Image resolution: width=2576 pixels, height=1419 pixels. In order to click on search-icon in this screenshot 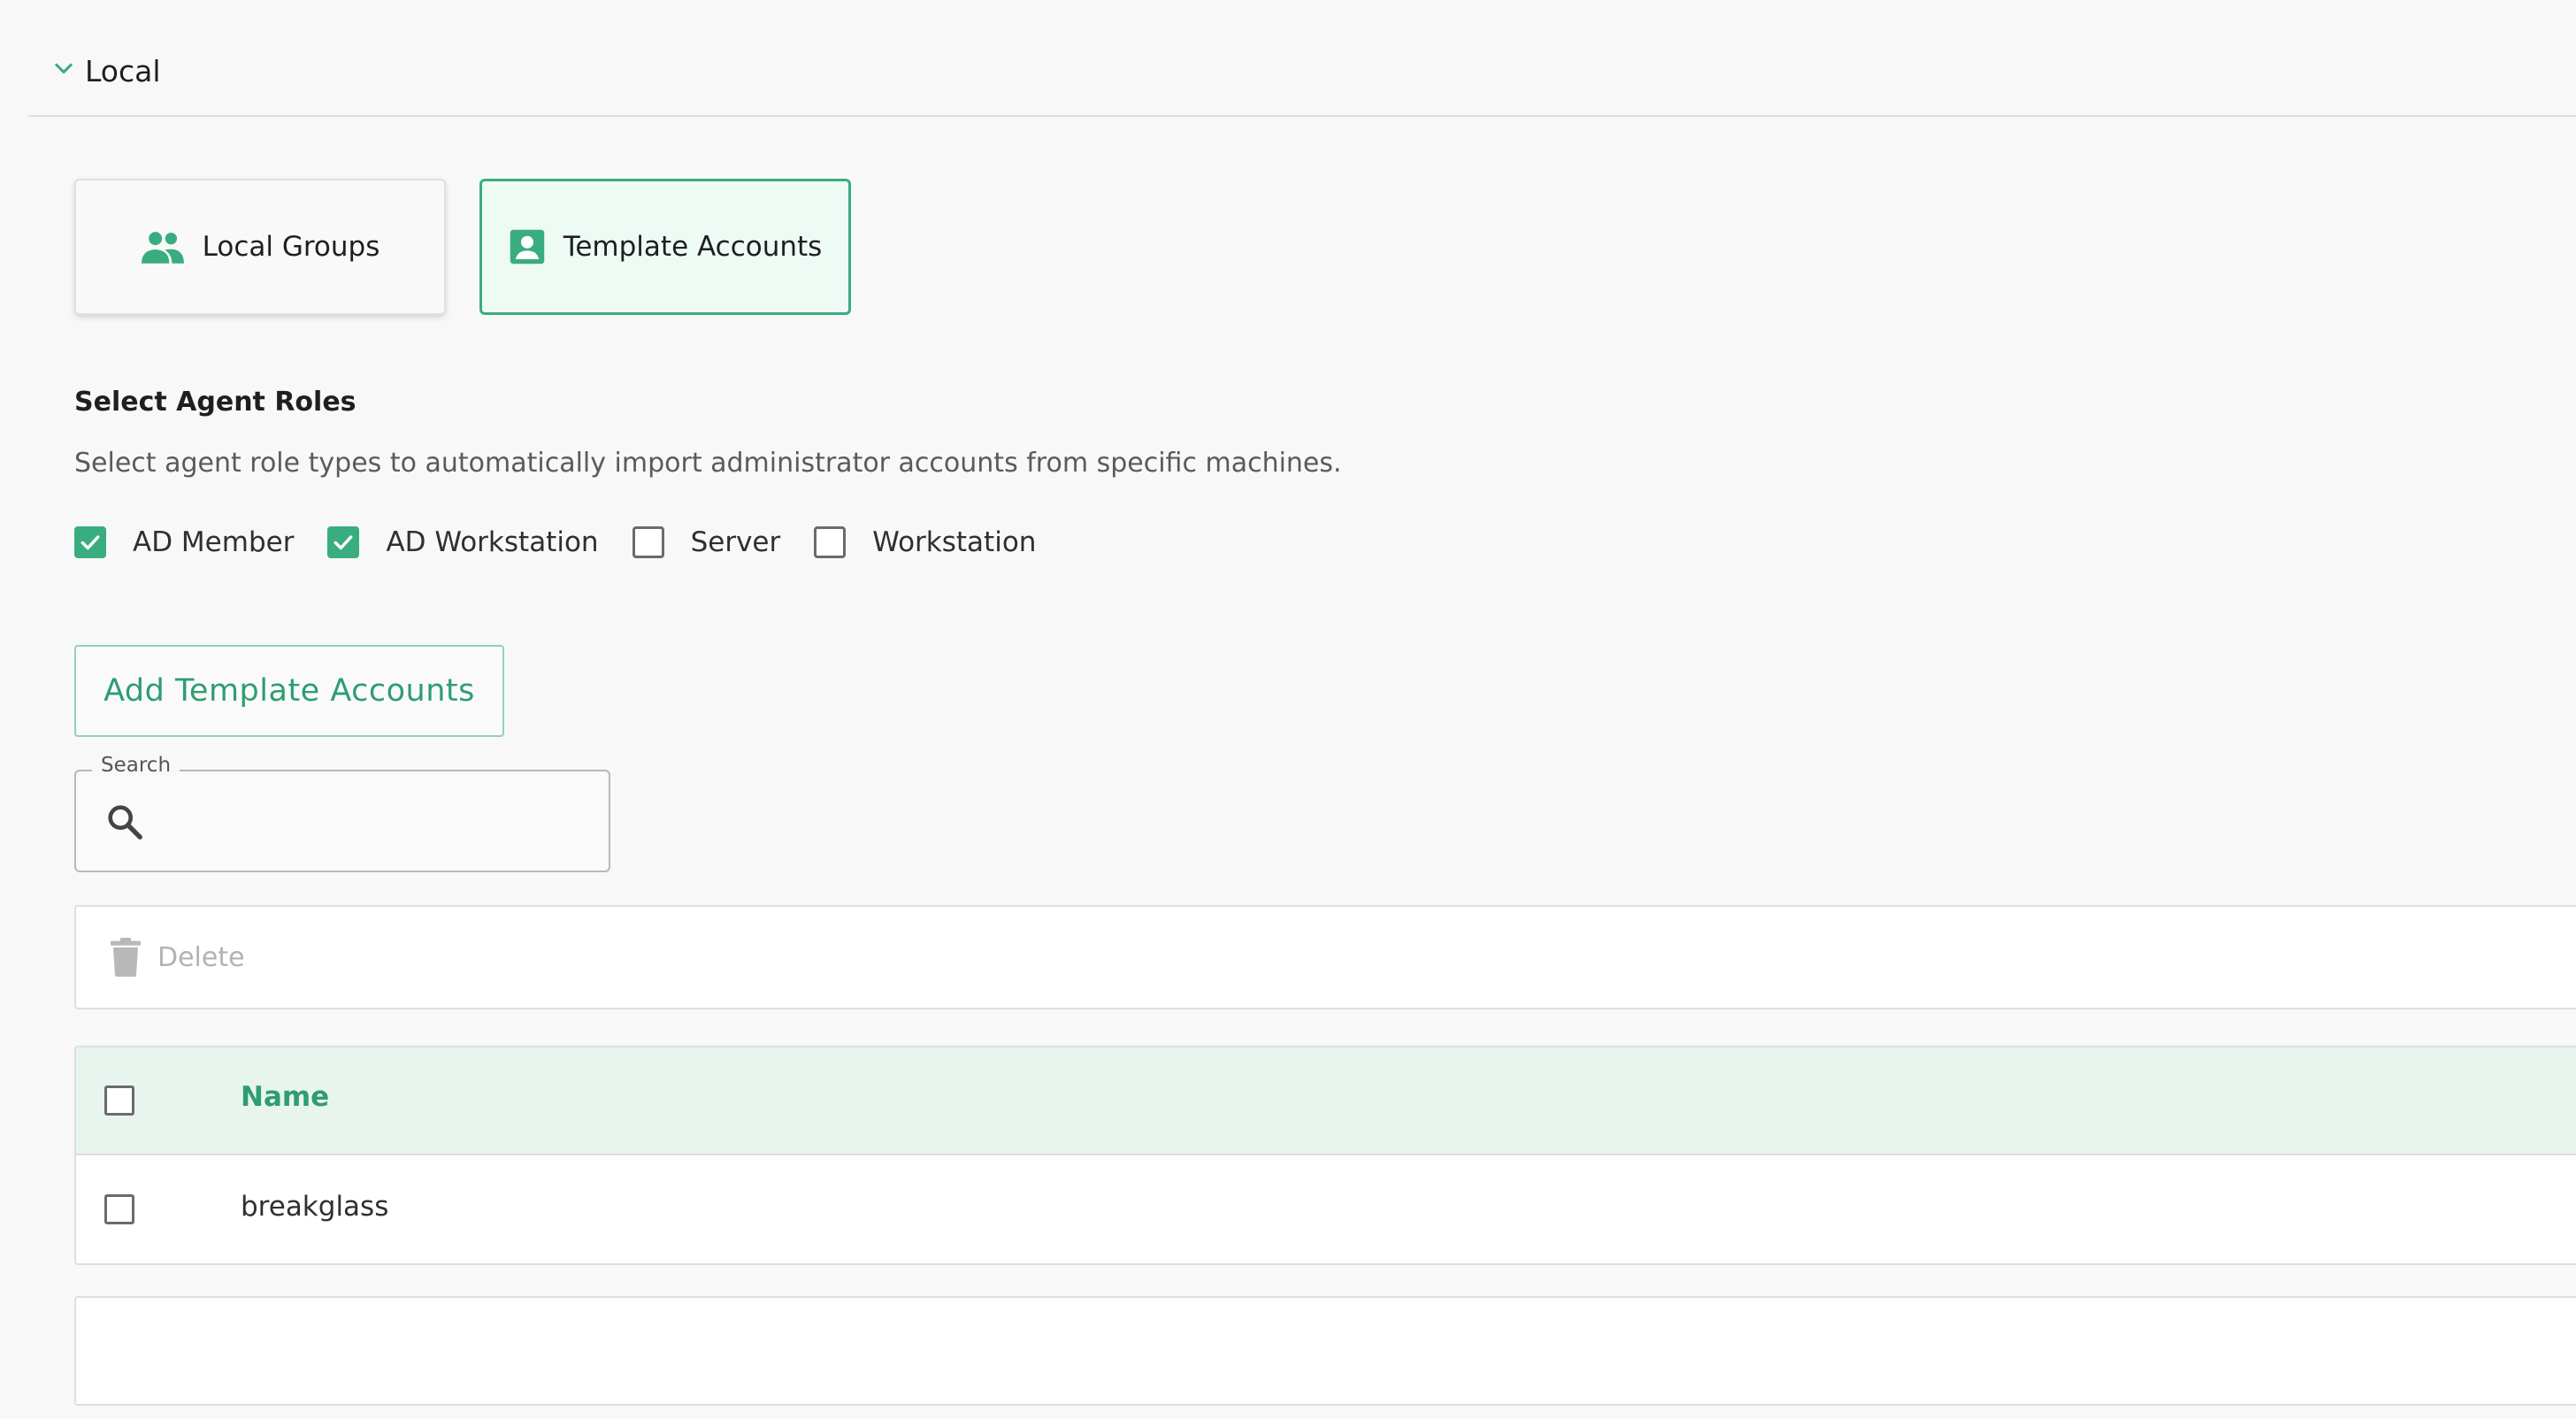, I will do `click(125, 823)`.